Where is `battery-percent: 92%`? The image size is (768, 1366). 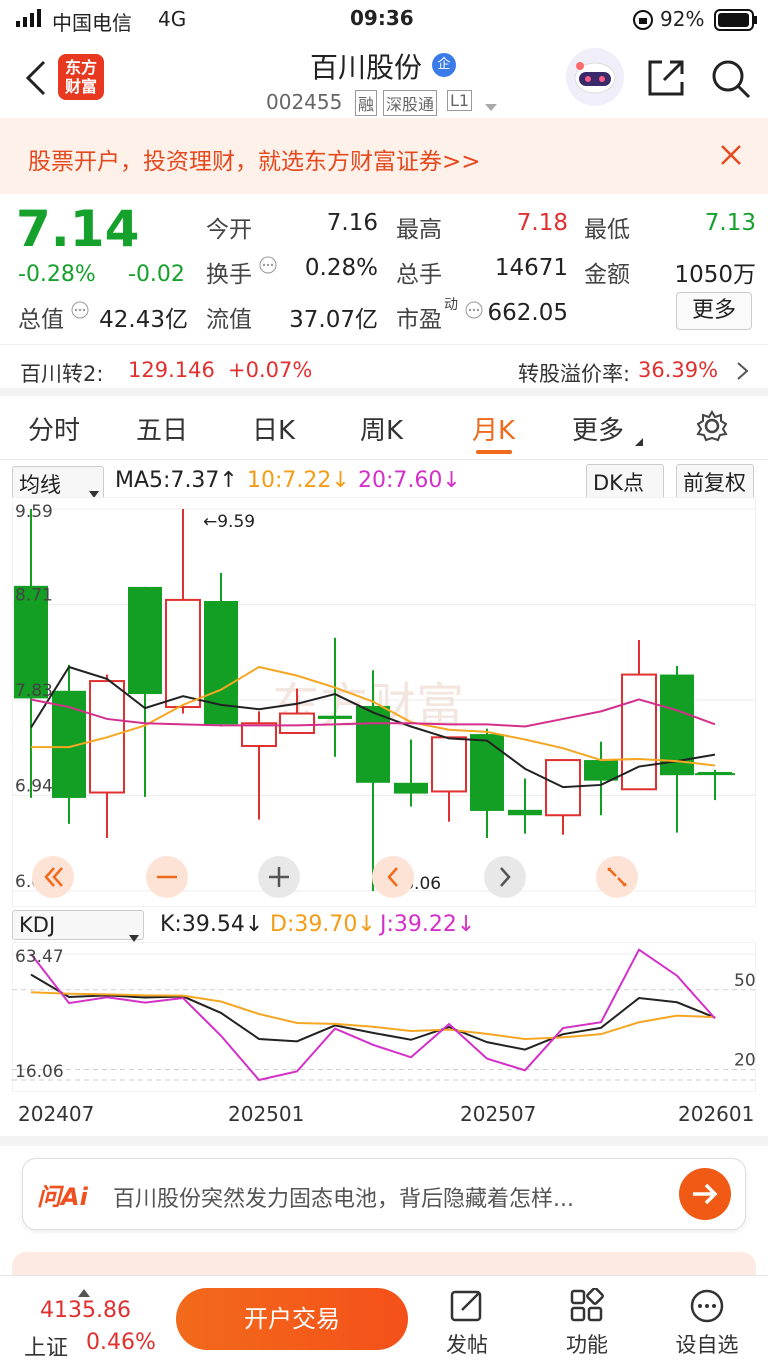
battery-percent: 92% is located at coordinates (682, 19).